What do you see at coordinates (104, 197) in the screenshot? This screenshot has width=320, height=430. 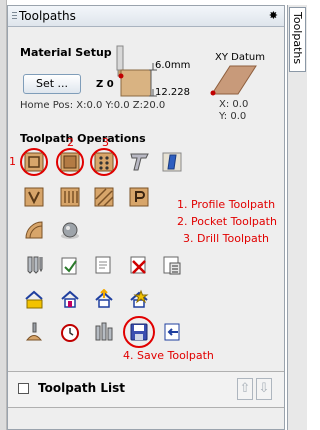 I see `texture-toolpath-icon` at bounding box center [104, 197].